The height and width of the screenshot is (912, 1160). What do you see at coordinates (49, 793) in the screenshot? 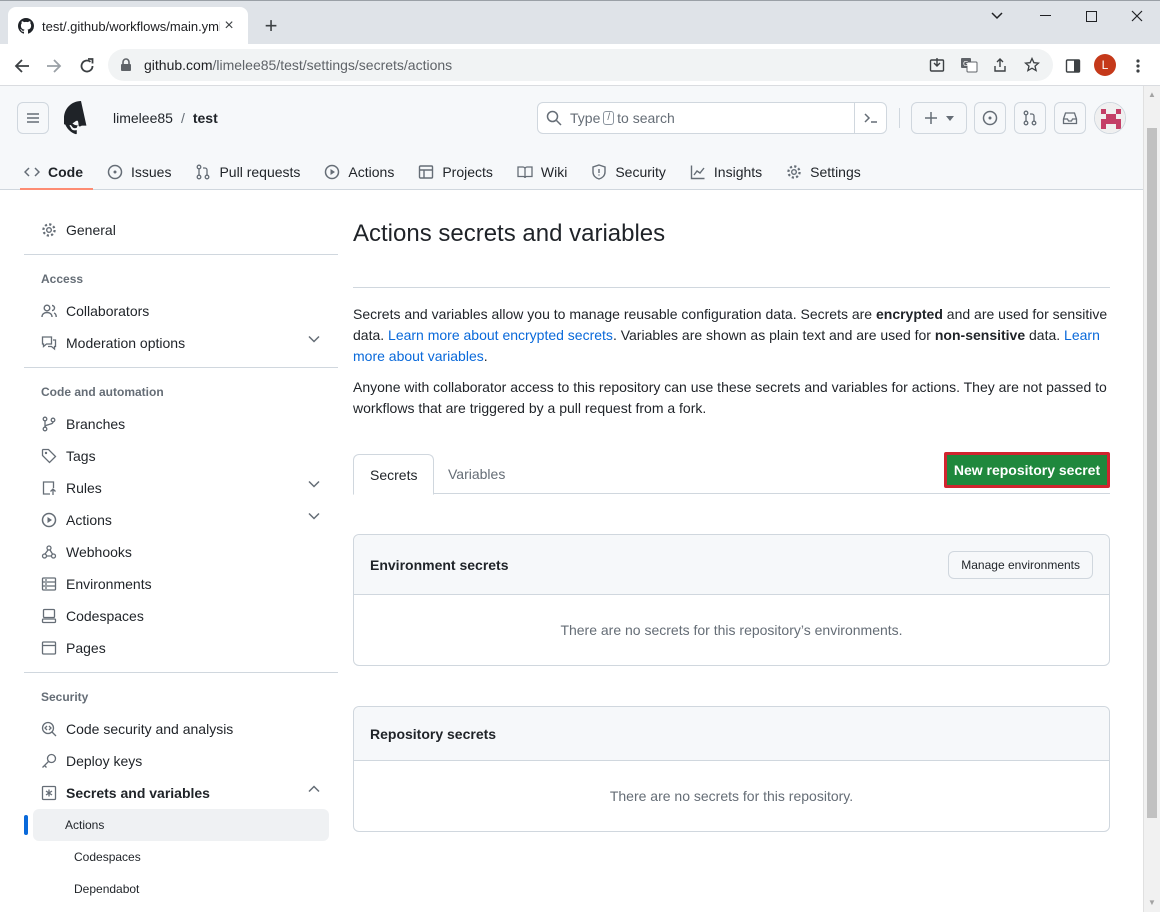
I see `asterisk-icon` at bounding box center [49, 793].